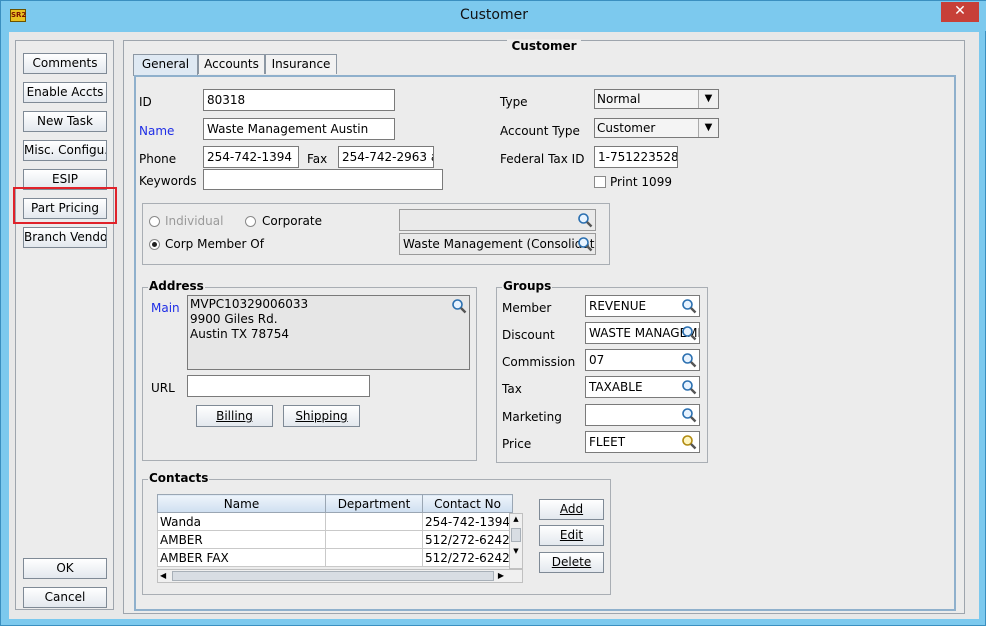  What do you see at coordinates (571, 535) in the screenshot?
I see `edit-contact-button: Edit` at bounding box center [571, 535].